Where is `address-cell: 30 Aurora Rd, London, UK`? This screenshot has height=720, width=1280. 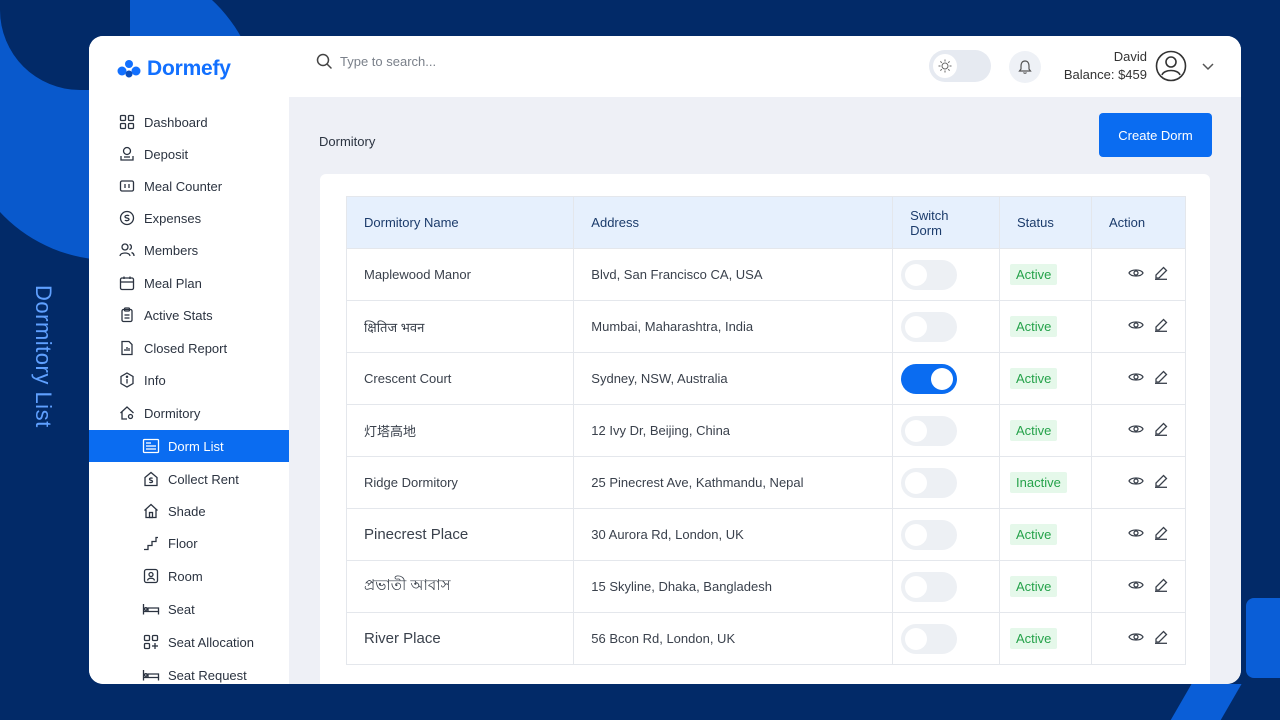 address-cell: 30 Aurora Rd, London, UK is located at coordinates (733, 534).